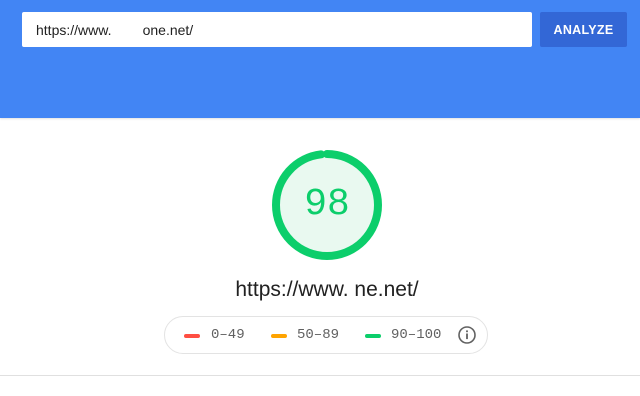 The image size is (640, 396). I want to click on score-value: 98, so click(327, 204).